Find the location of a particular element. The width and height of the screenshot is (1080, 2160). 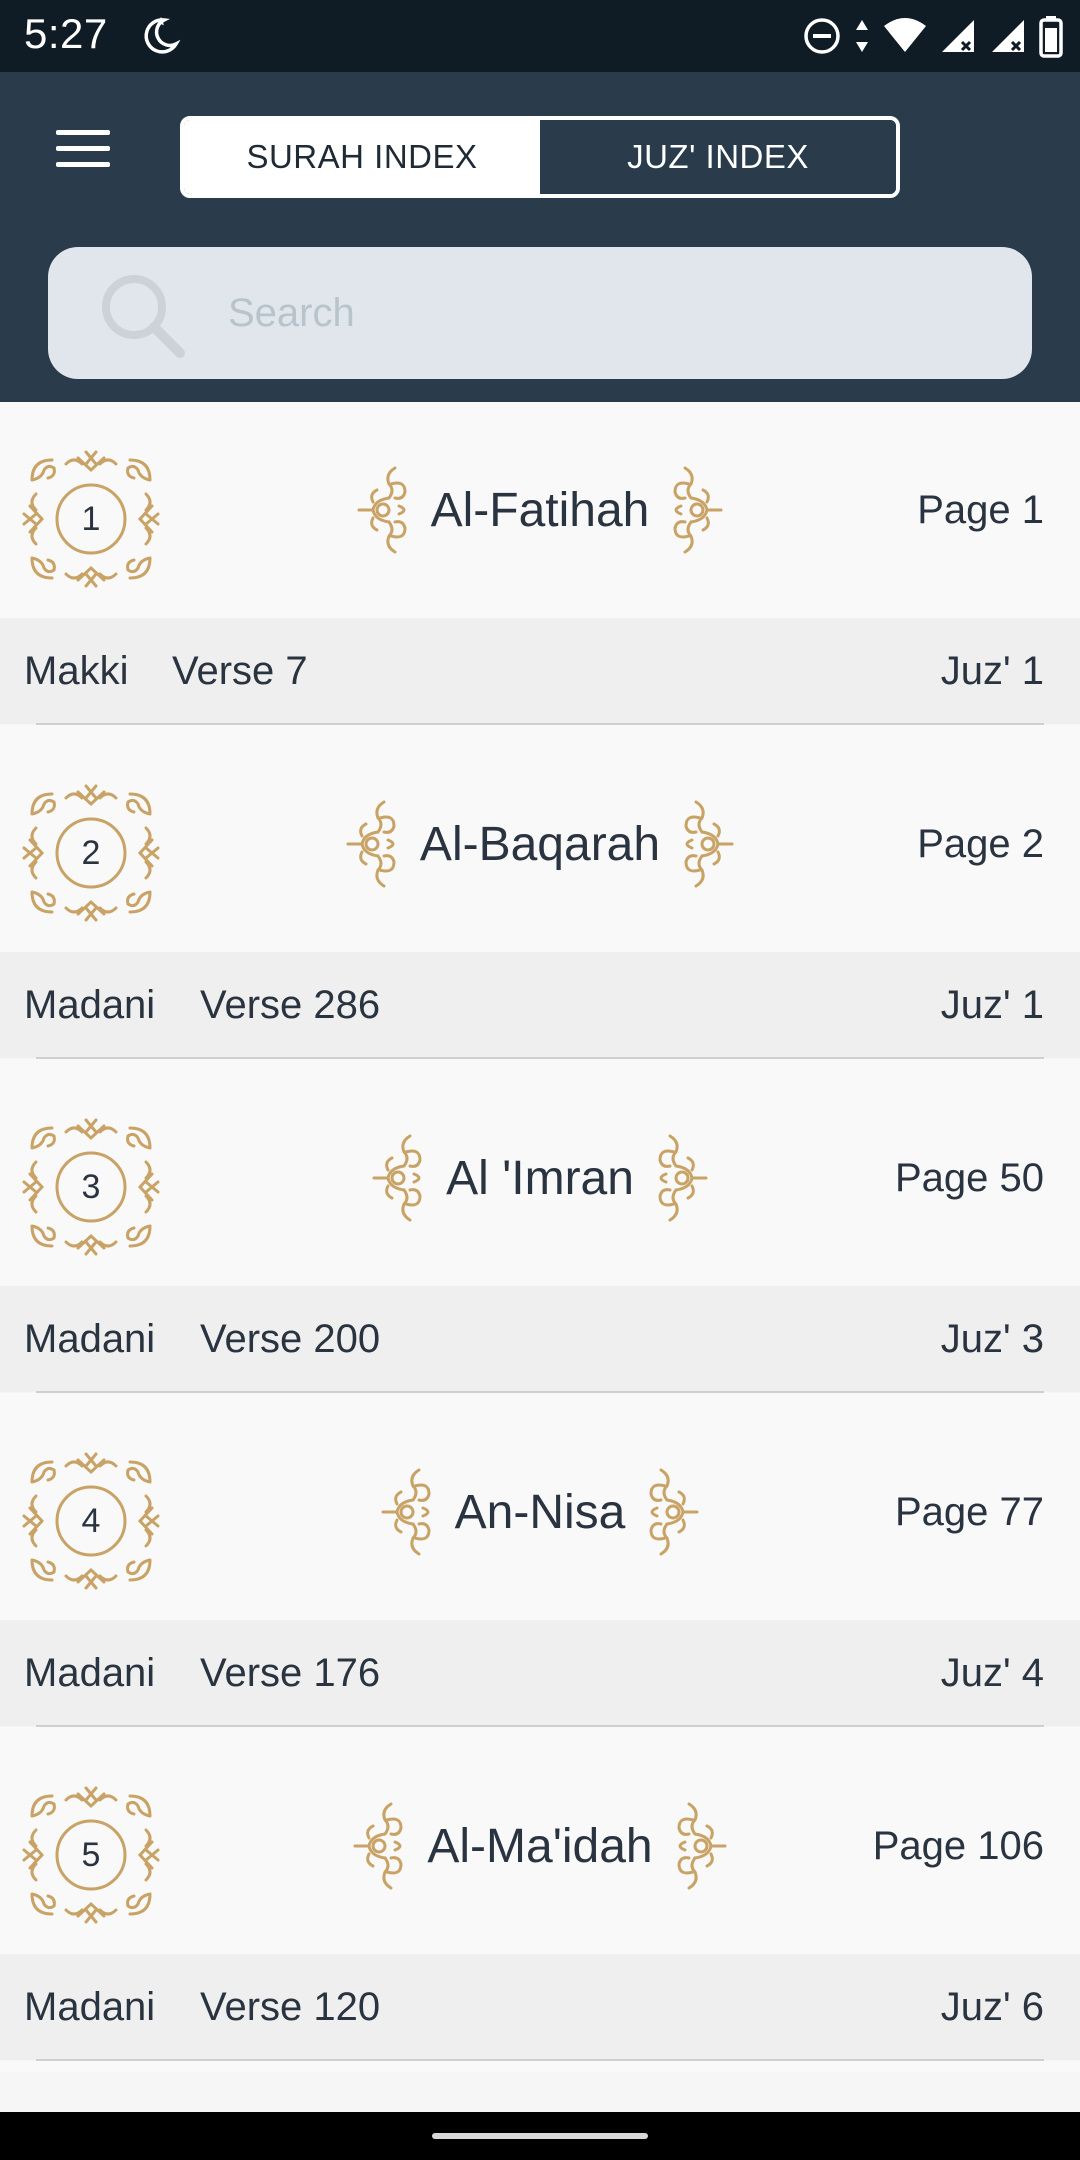

surah-number-badge: 3 is located at coordinates (91, 1187).